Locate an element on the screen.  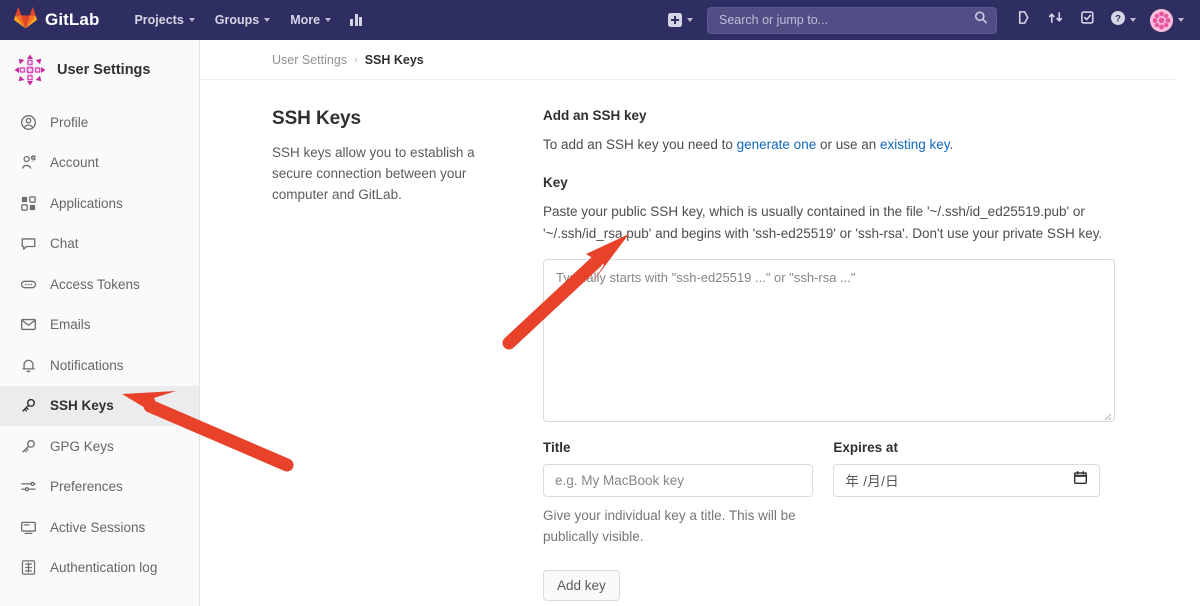
envelope-icon is located at coordinates (28, 324).